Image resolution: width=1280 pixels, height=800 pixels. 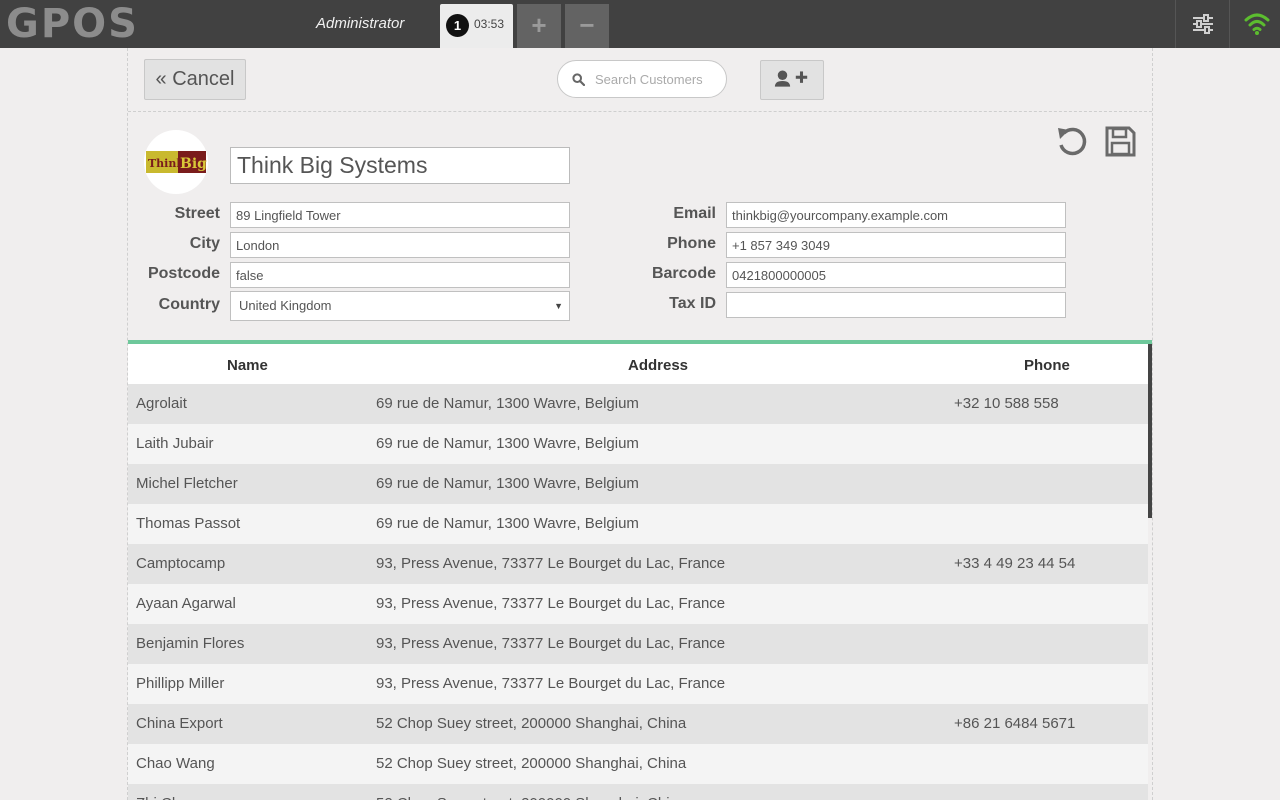 What do you see at coordinates (1150, 431) in the screenshot?
I see `list-scrollbar` at bounding box center [1150, 431].